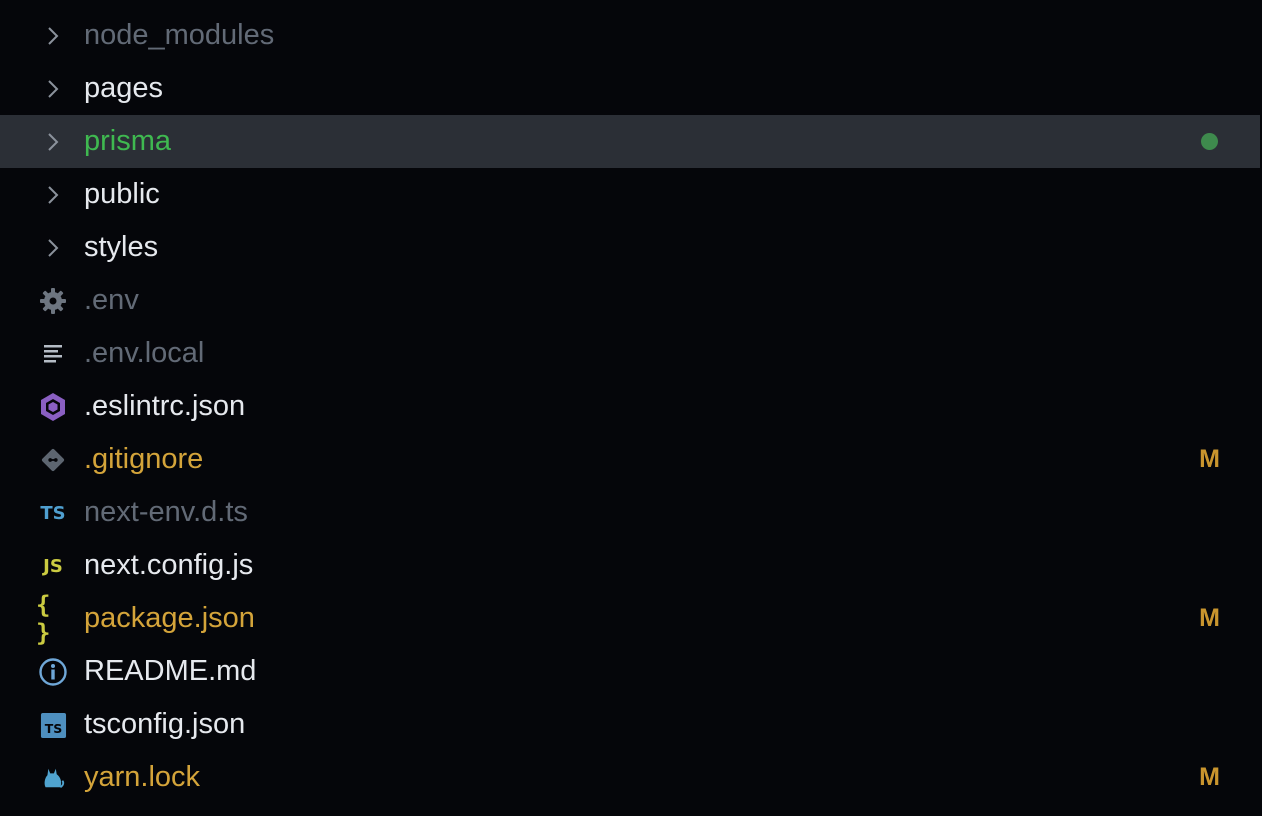 This screenshot has height=816, width=1262. I want to click on tree-item-public: public, so click(630, 194).